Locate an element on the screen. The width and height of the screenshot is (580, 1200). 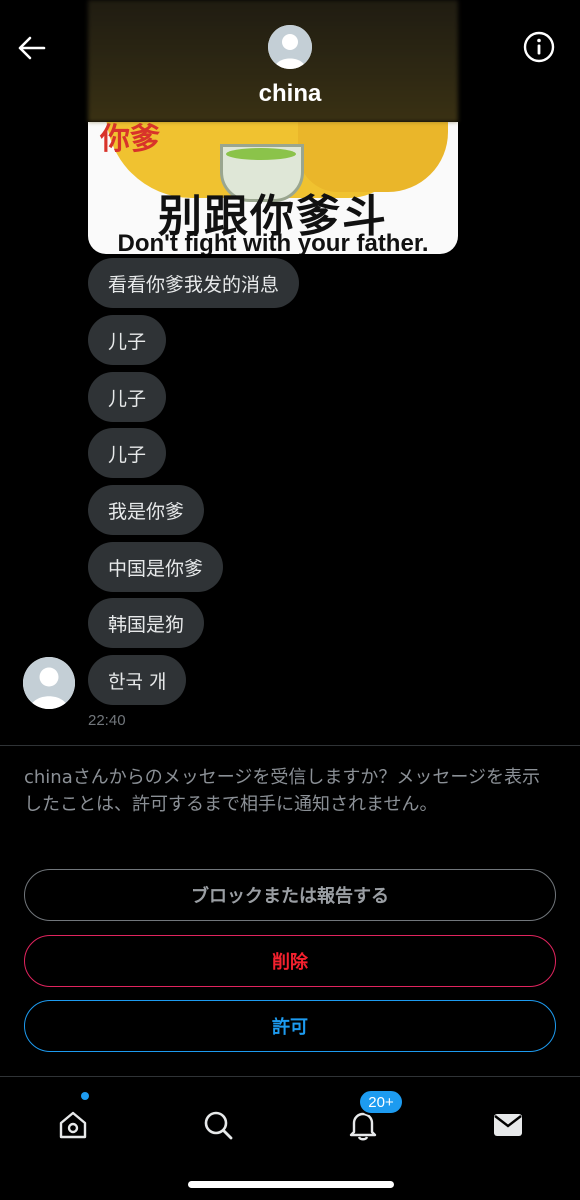
meme-caption-en: Don't fight with your father. is located at coordinates (273, 242).